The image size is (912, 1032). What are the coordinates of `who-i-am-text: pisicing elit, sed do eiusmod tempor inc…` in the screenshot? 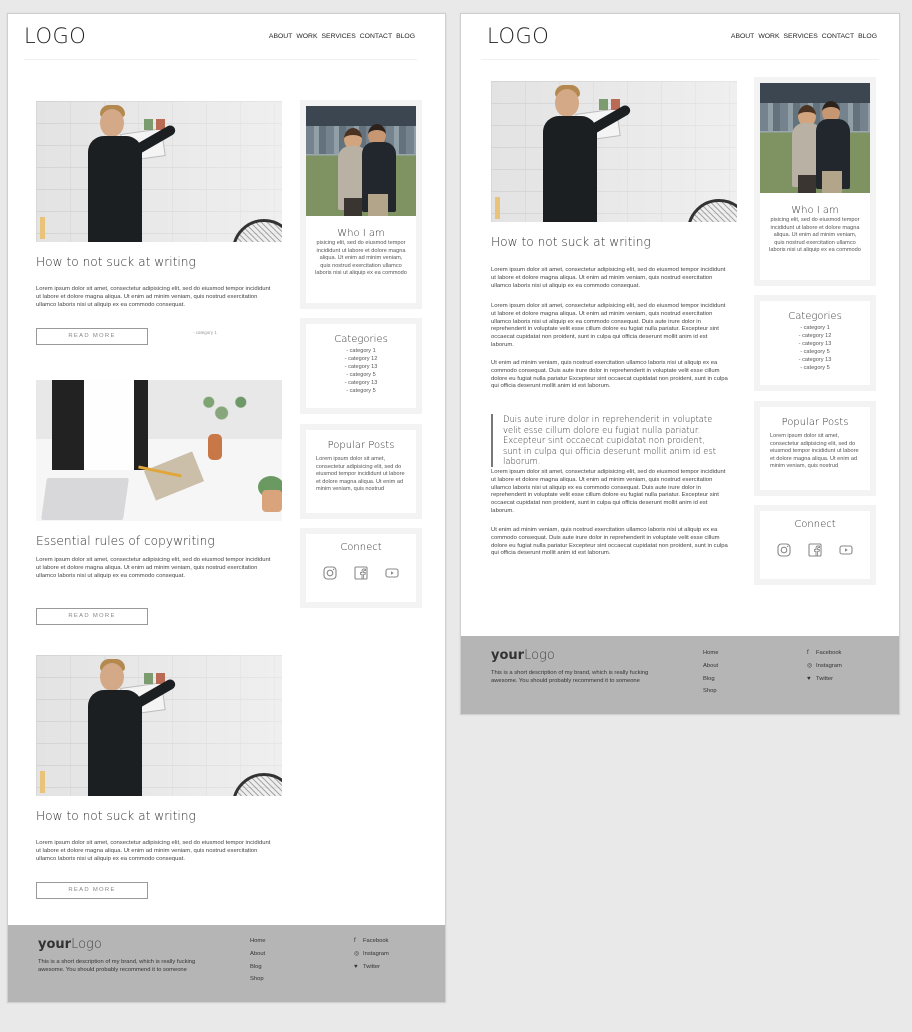 It's located at (815, 235).